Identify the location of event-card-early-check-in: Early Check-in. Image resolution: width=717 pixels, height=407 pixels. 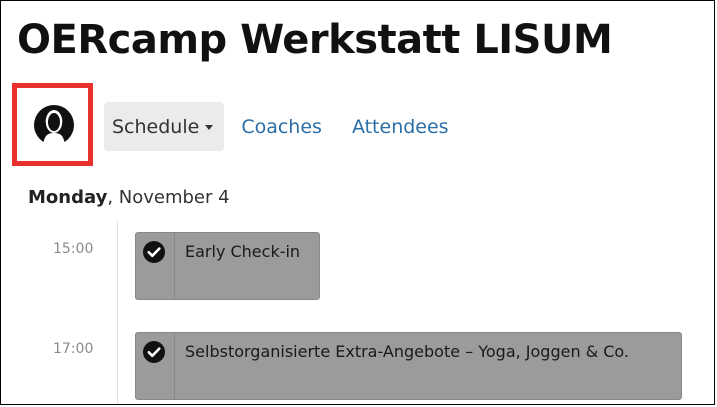
(227, 266).